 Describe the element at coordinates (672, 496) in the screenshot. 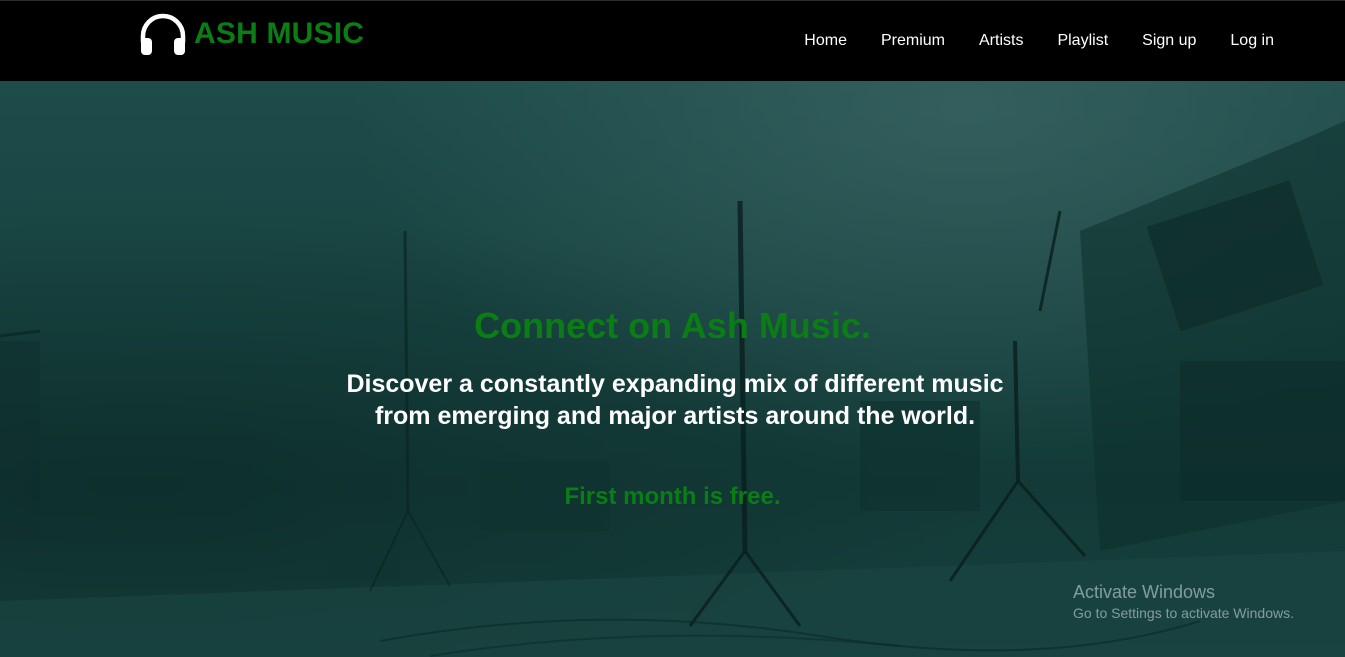

I see `hero-offer: First month is free.` at that location.